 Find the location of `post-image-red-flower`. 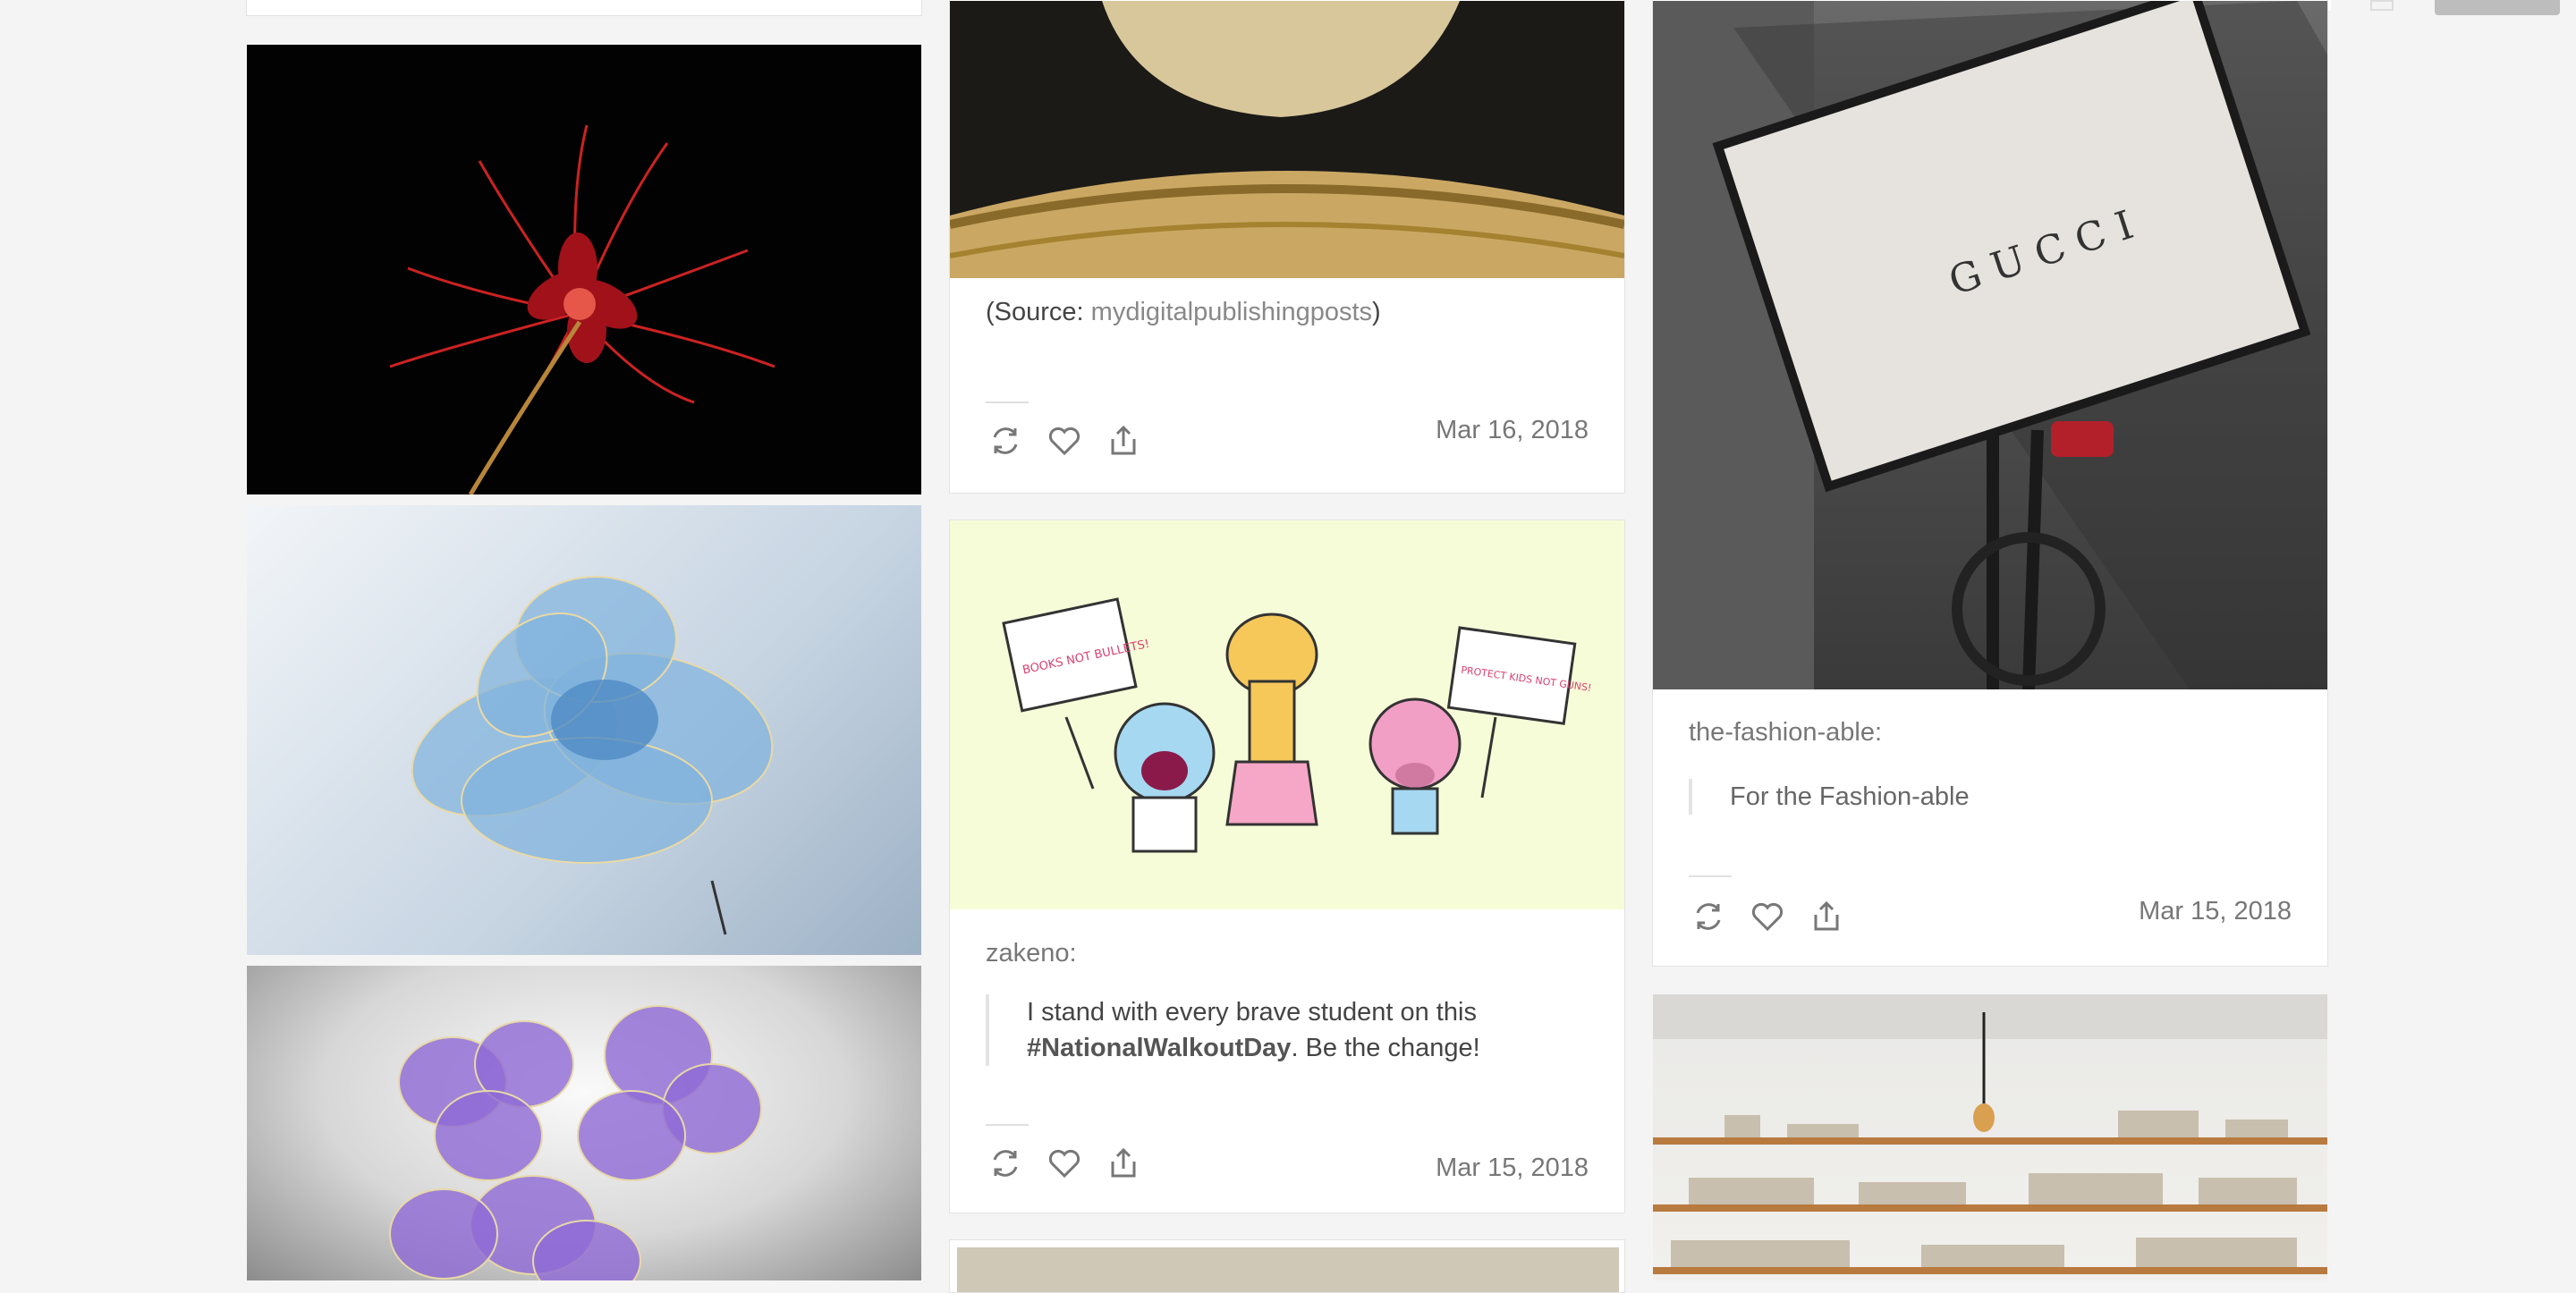

post-image-red-flower is located at coordinates (584, 269).